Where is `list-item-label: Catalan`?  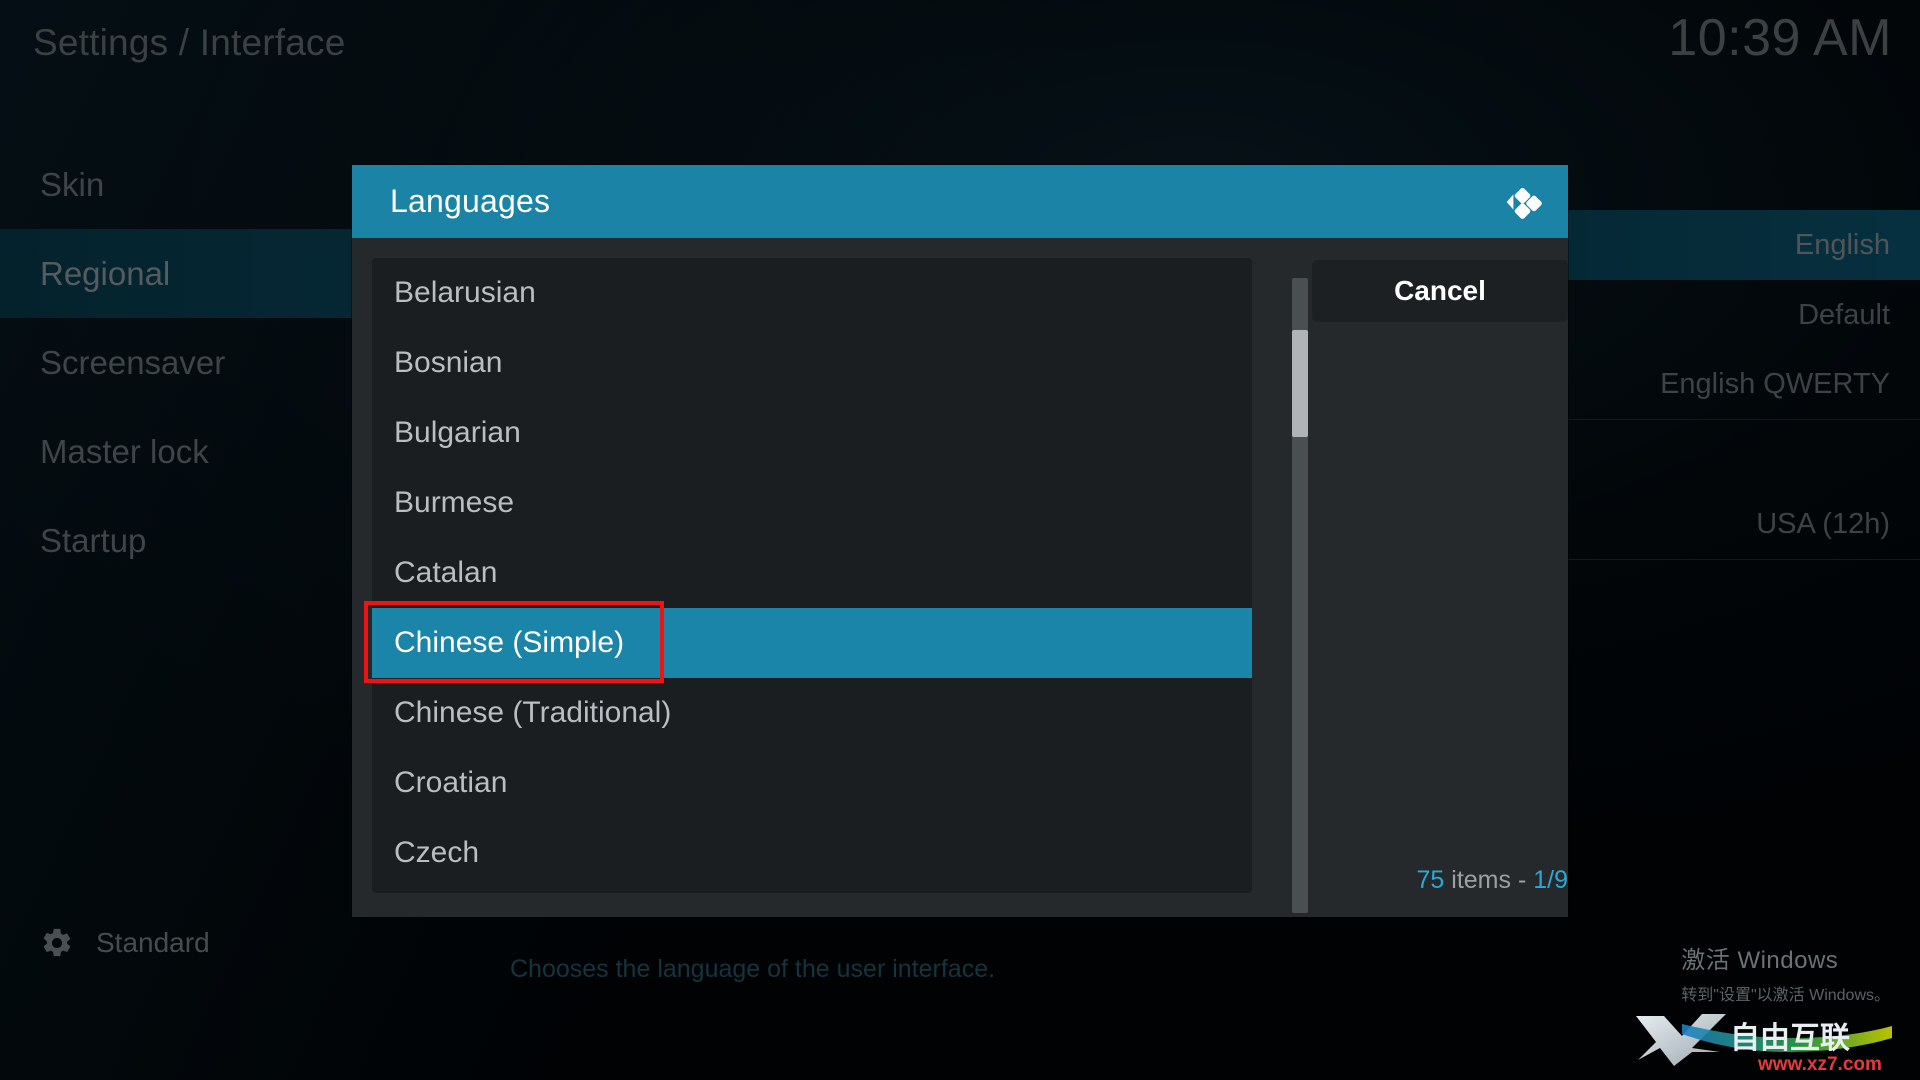 list-item-label: Catalan is located at coordinates (446, 572).